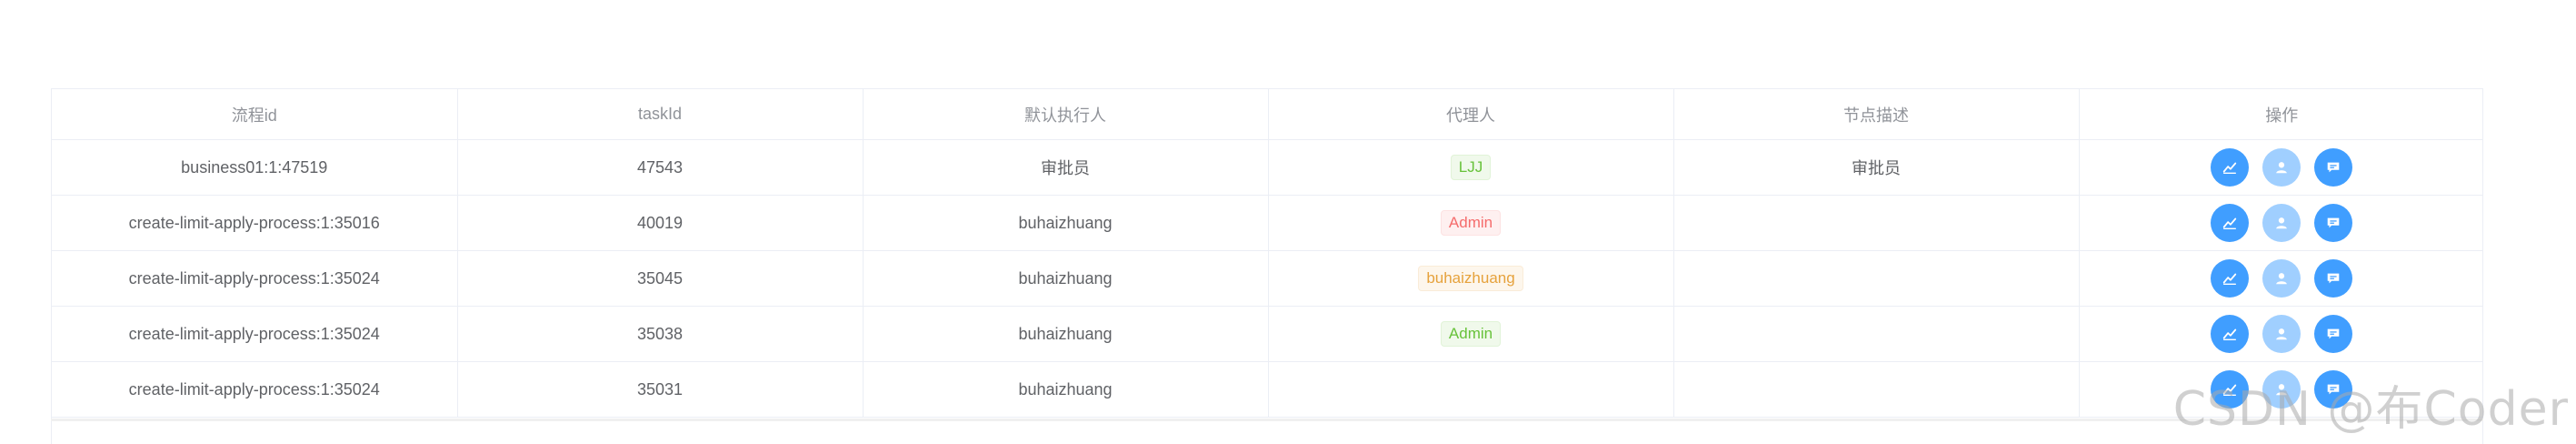 The width and height of the screenshot is (2576, 444). What do you see at coordinates (1471, 390) in the screenshot?
I see `cell-agent` at bounding box center [1471, 390].